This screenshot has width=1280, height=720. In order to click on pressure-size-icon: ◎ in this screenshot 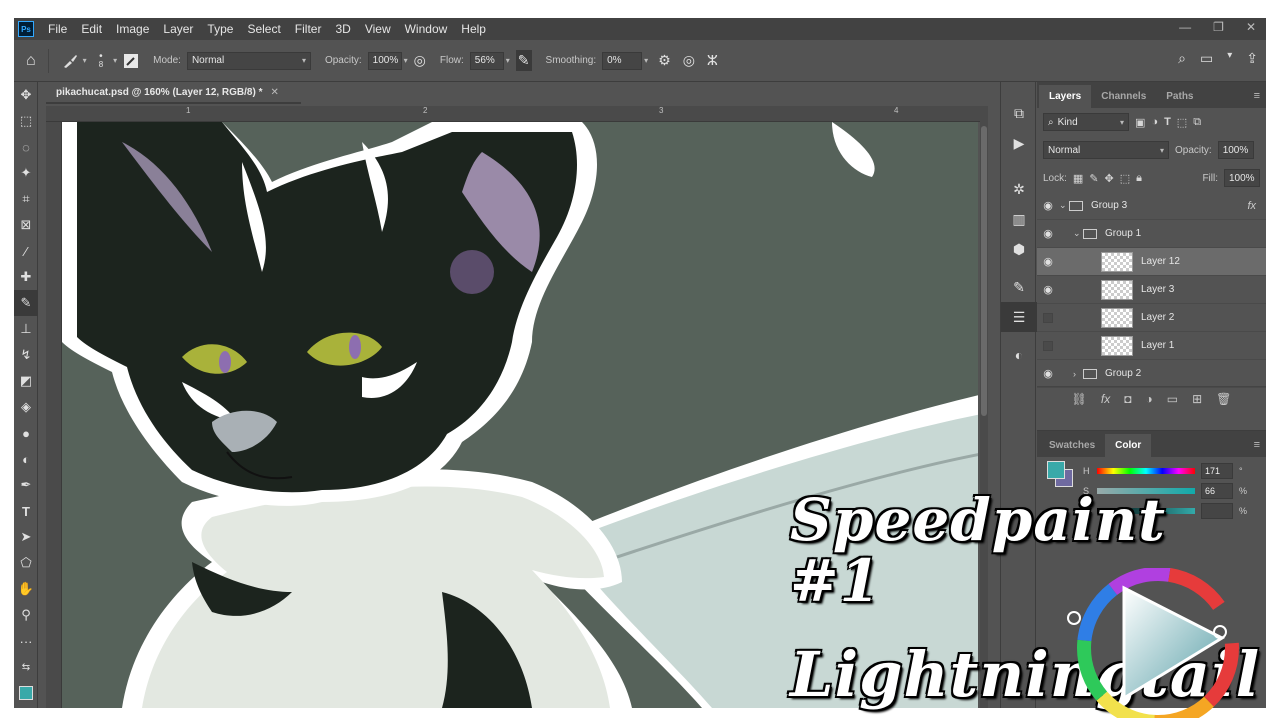, I will do `click(689, 60)`.